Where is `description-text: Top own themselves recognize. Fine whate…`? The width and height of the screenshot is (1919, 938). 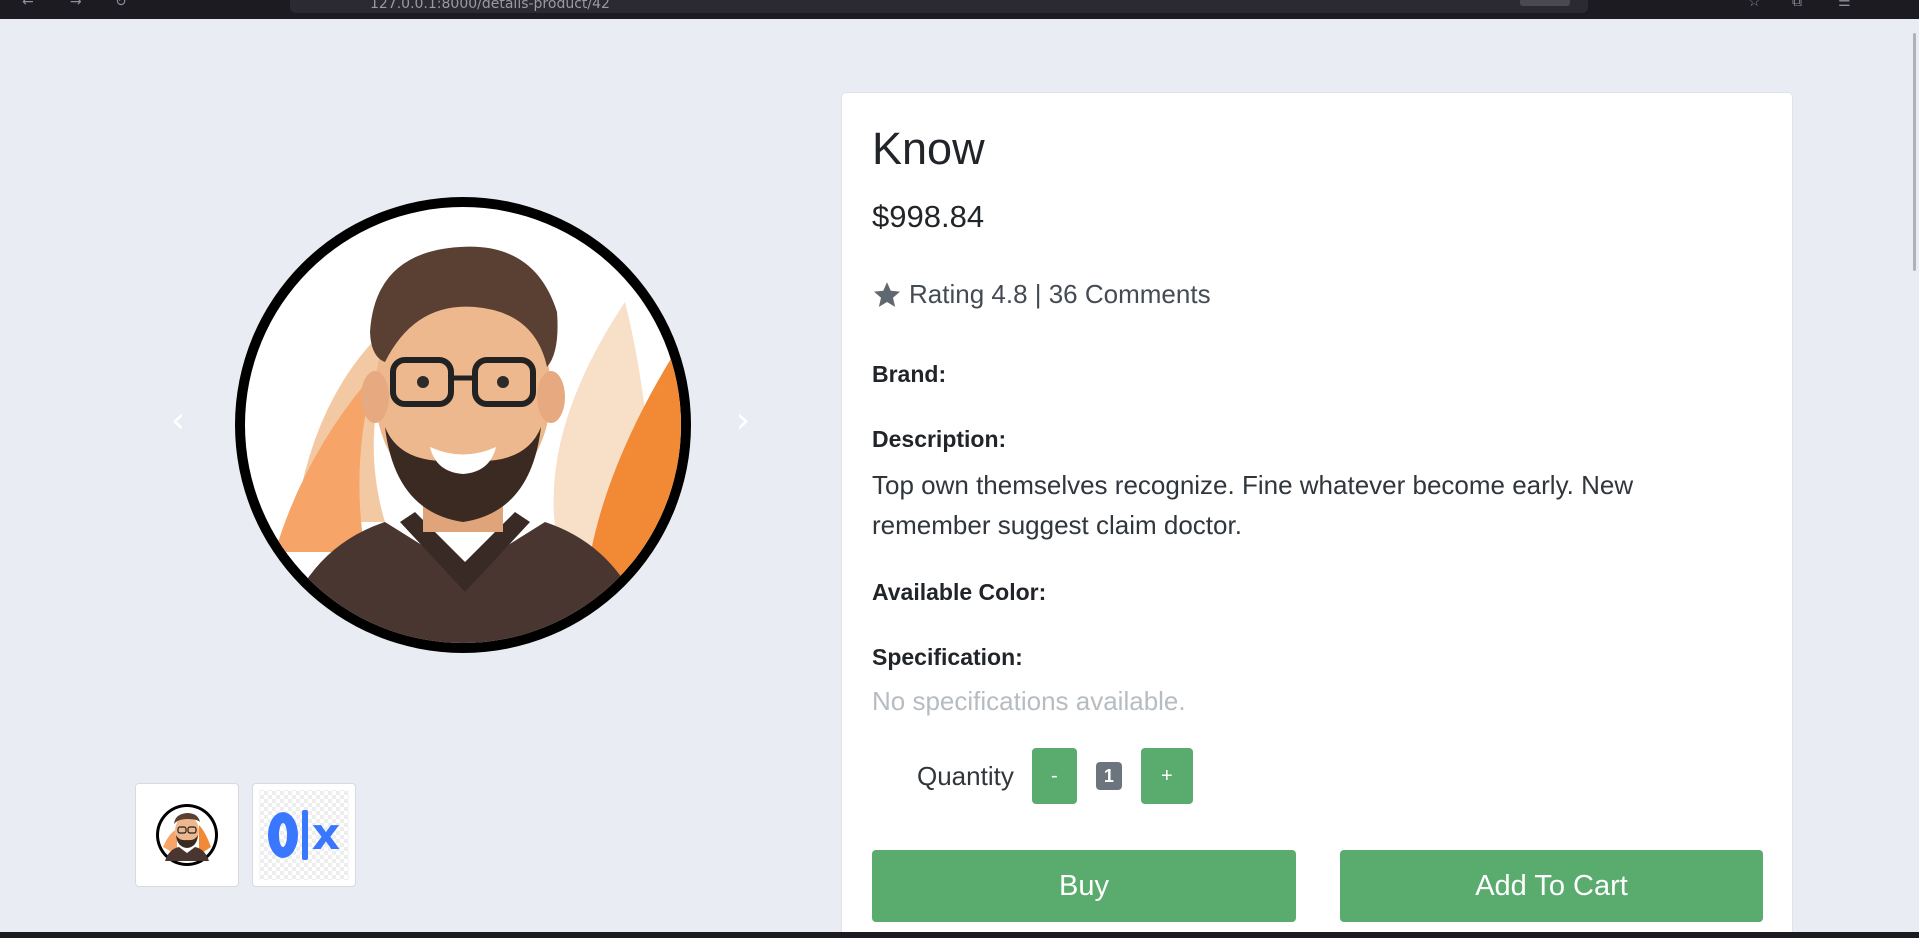
description-text: Top own themselves recognize. Fine whate… is located at coordinates (1253, 505).